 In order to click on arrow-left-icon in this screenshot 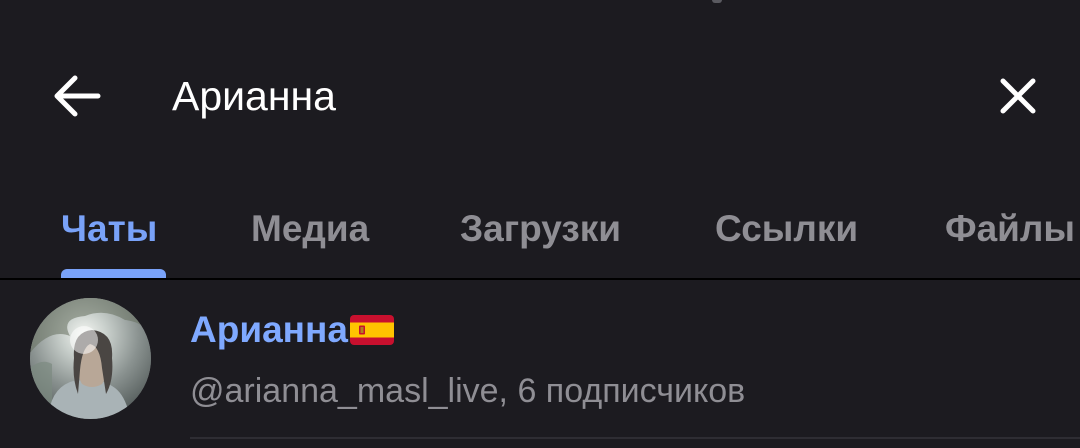, I will do `click(77, 96)`.